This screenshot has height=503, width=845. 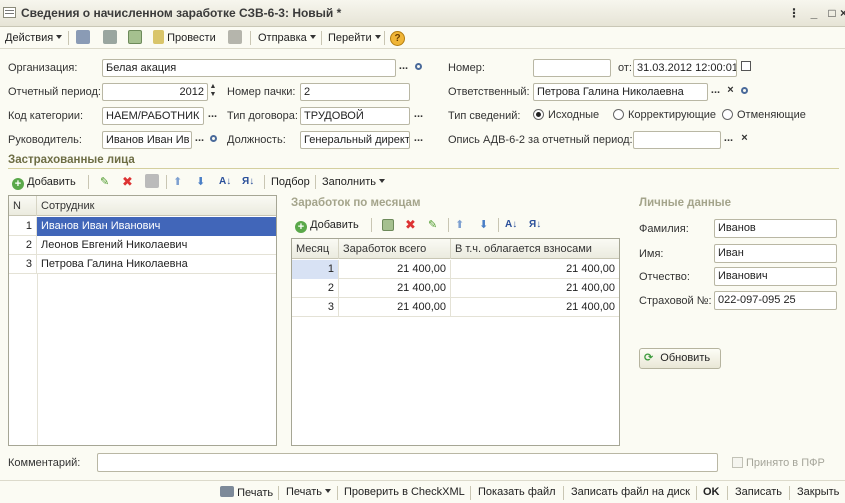 What do you see at coordinates (156, 245) in the screenshot?
I see `employee-cell: Леонов Евгений Николаевич` at bounding box center [156, 245].